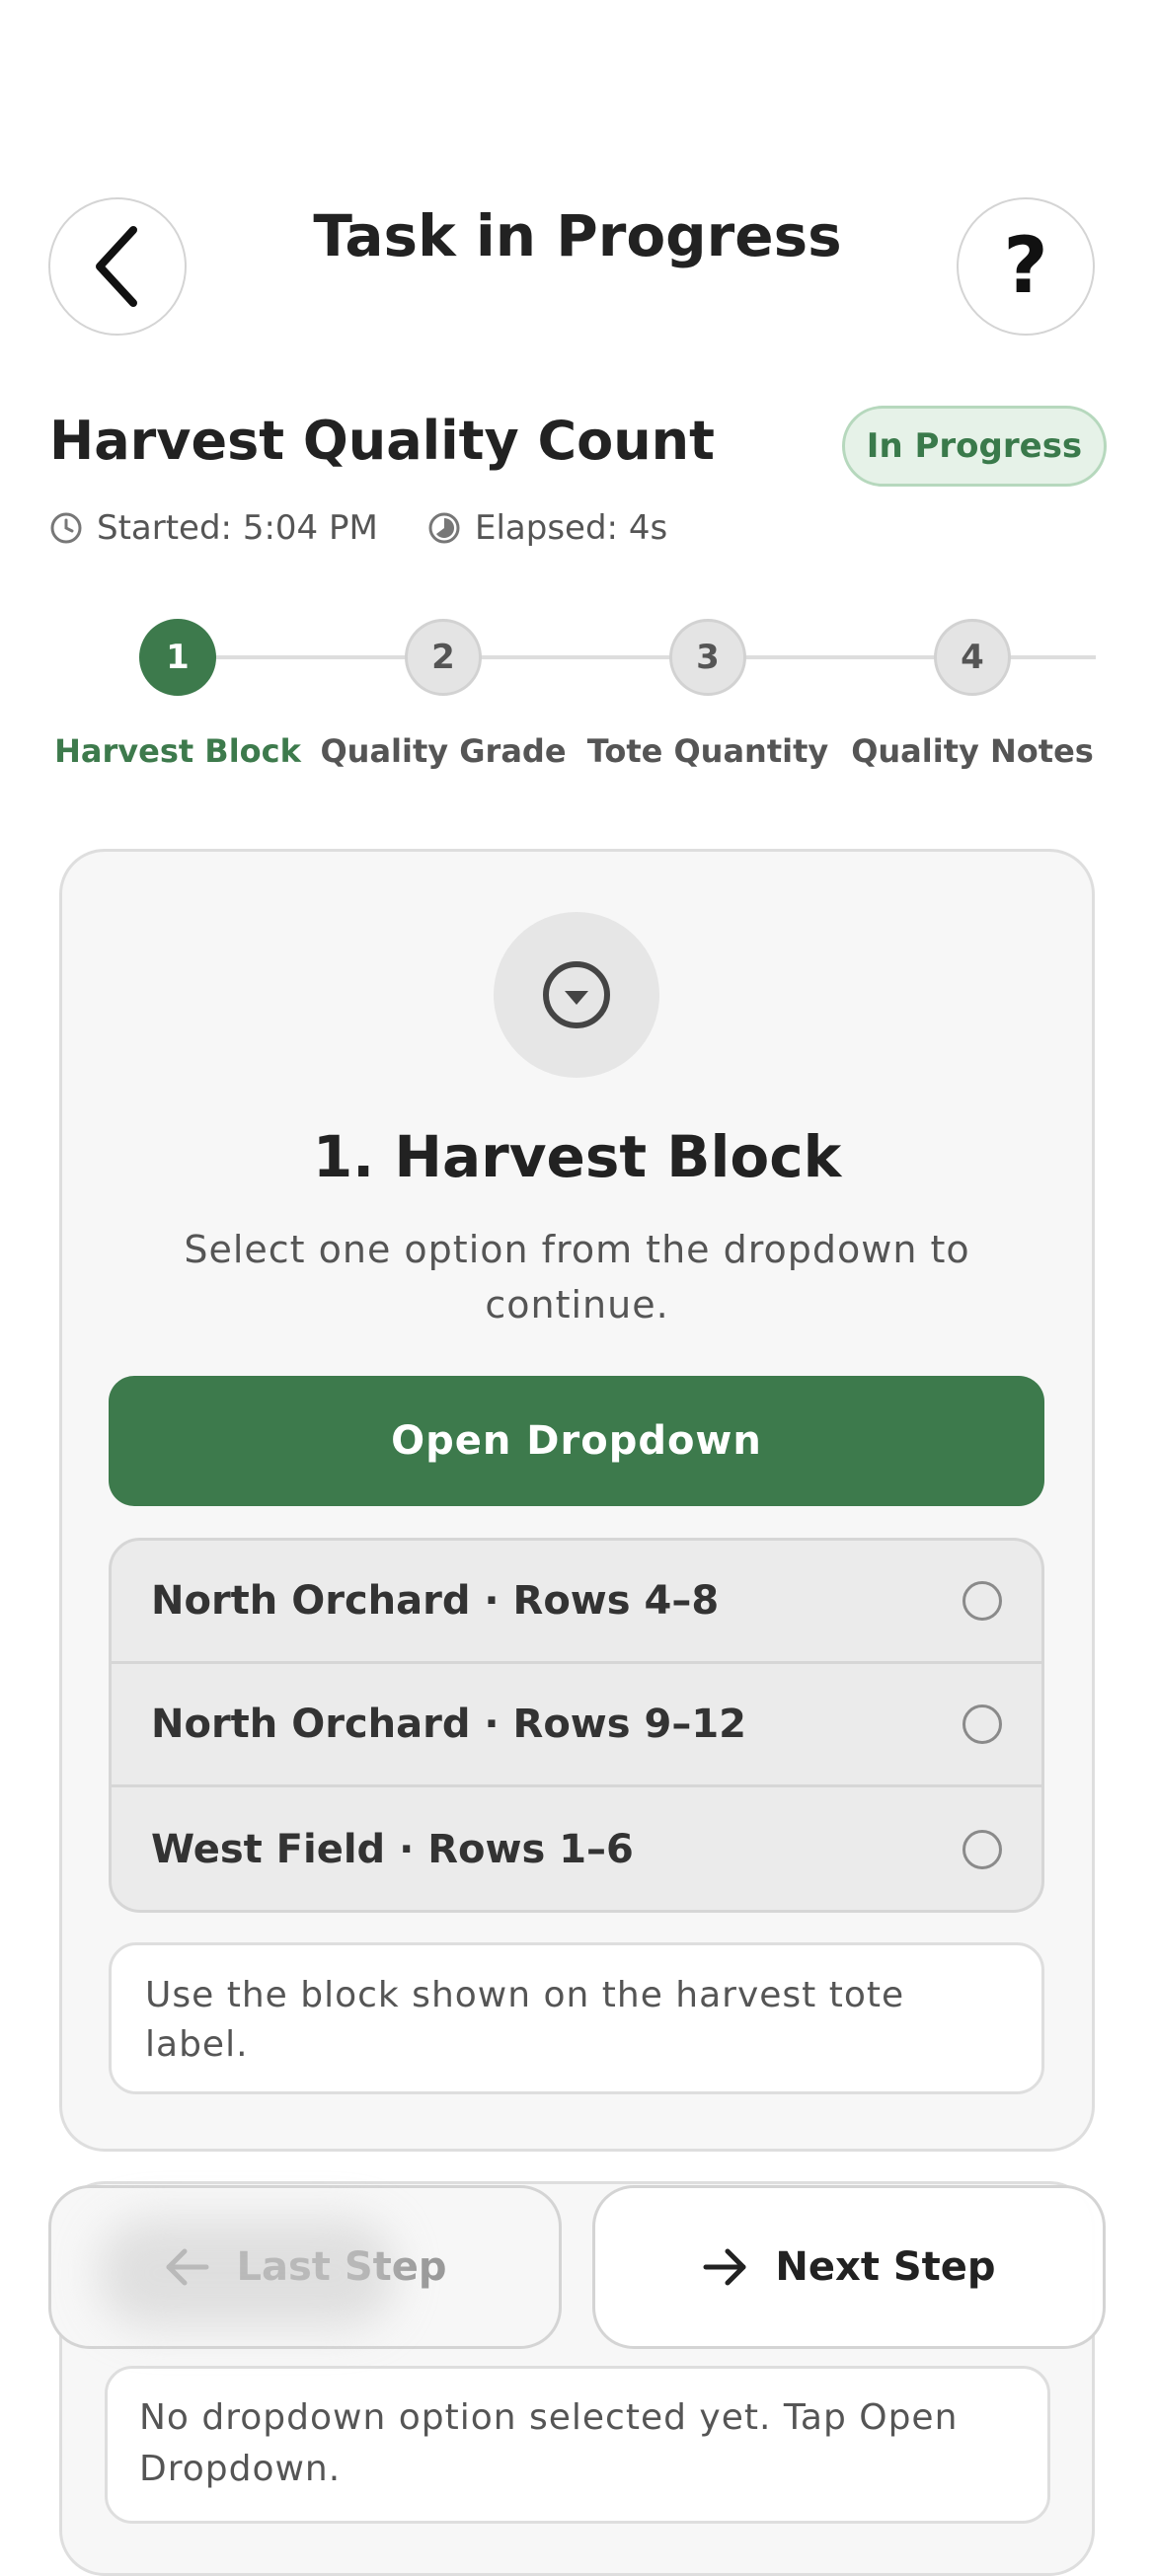 This screenshot has width=1155, height=2576. What do you see at coordinates (724, 2267) in the screenshot?
I see `arrow-right-icon` at bounding box center [724, 2267].